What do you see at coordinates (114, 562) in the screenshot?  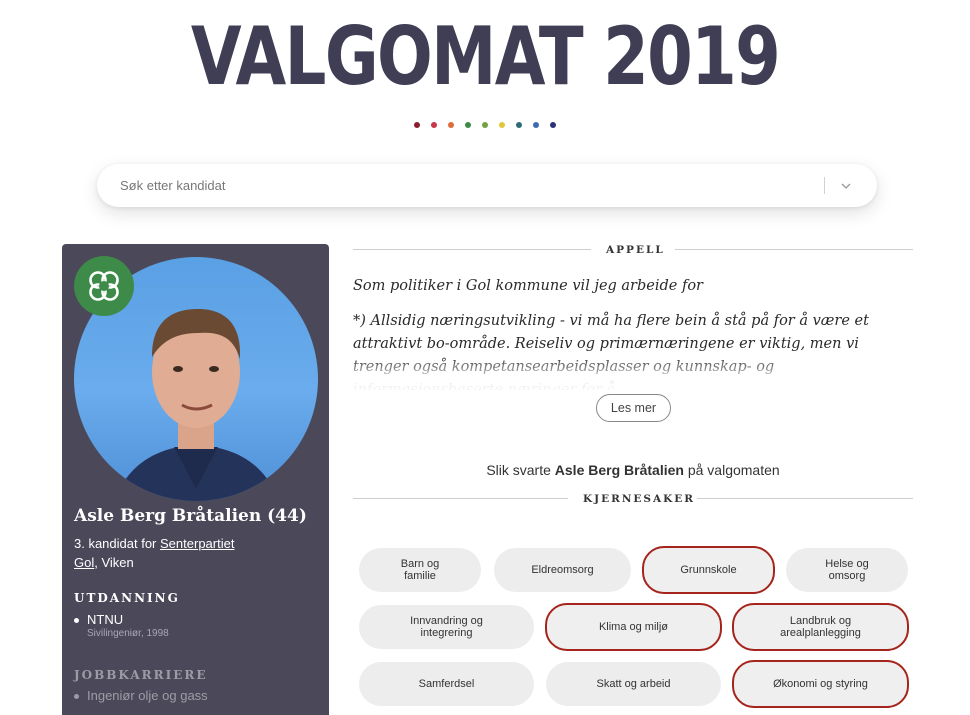 I see `county-text: , Viken` at bounding box center [114, 562].